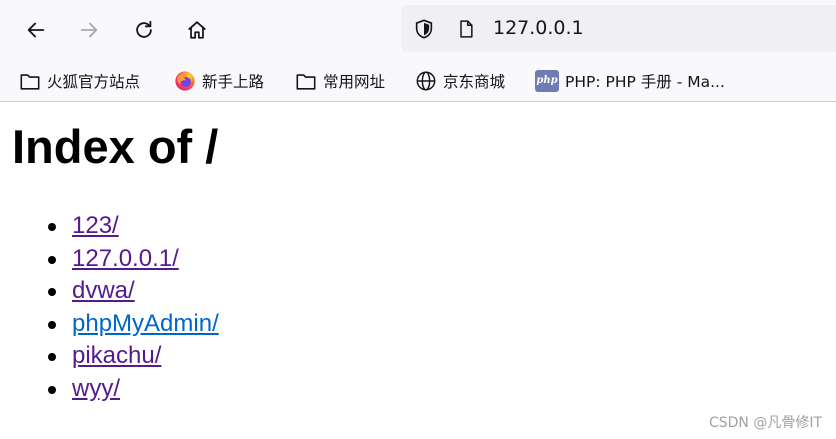  I want to click on browser-toolbar: 127.0.0.1, so click(418, 30).